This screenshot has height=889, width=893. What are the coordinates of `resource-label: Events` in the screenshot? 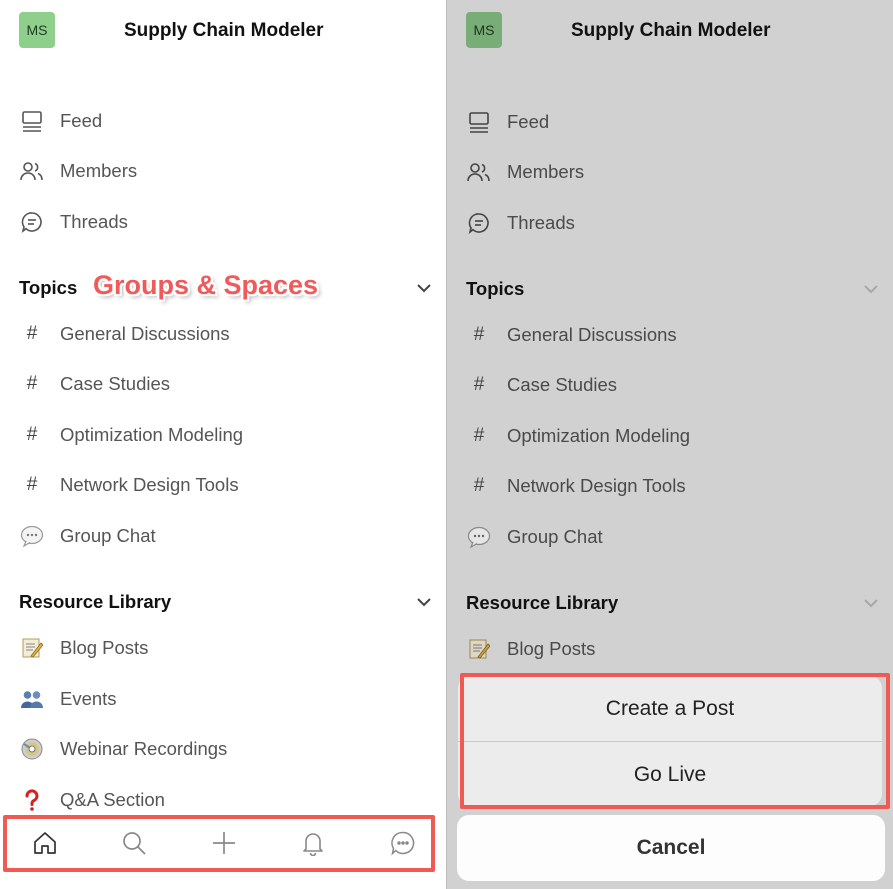 It's located at (88, 698).